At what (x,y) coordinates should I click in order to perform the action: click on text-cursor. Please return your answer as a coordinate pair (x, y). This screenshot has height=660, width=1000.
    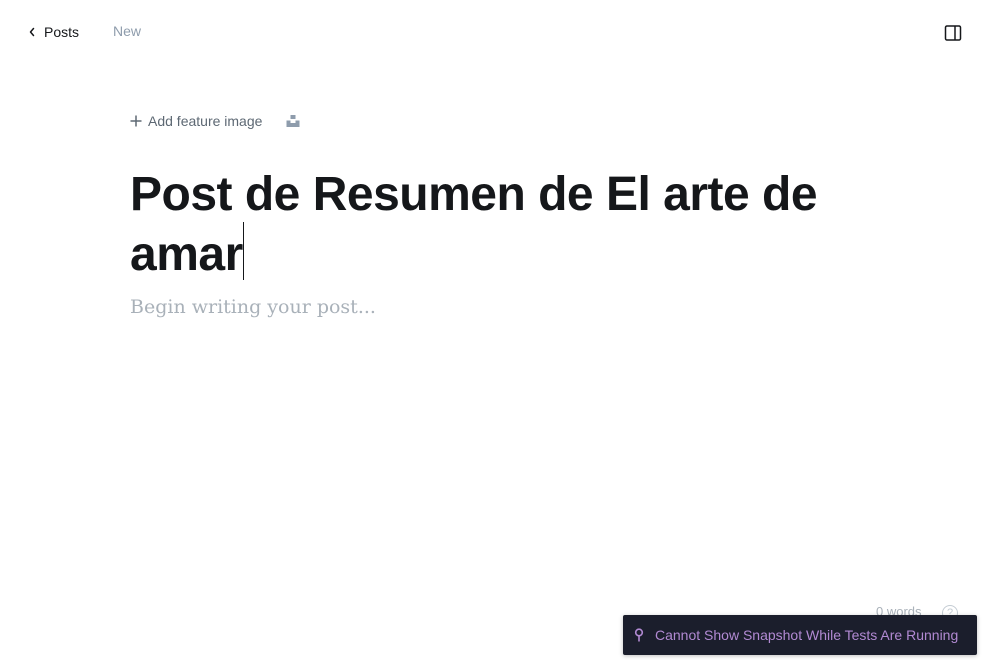
    Looking at the image, I should click on (243, 251).